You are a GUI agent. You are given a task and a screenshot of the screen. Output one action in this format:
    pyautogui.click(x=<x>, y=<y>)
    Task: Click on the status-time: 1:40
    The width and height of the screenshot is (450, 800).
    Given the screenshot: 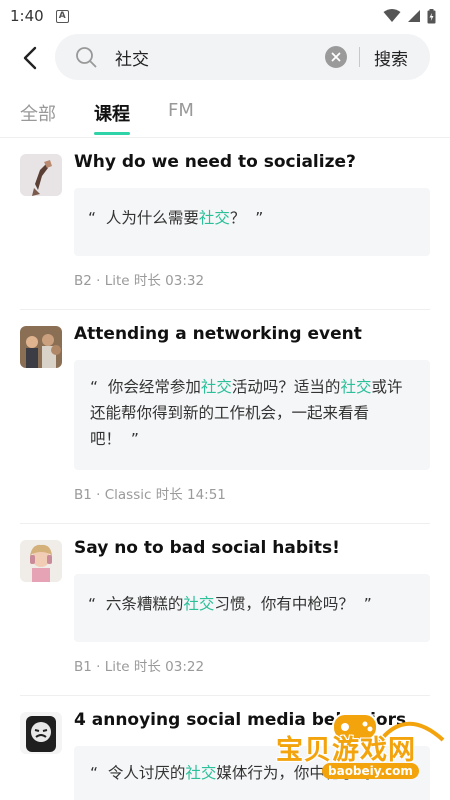 What is the action you would take?
    pyautogui.click(x=27, y=16)
    